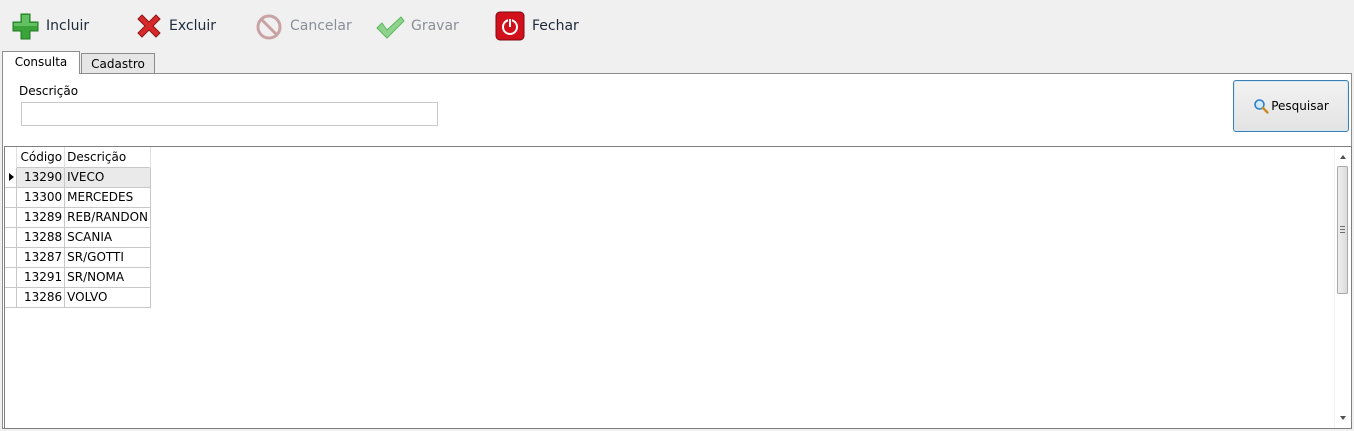 This screenshot has width=1354, height=431. Describe the element at coordinates (25, 26) in the screenshot. I see `plus-icon` at that location.